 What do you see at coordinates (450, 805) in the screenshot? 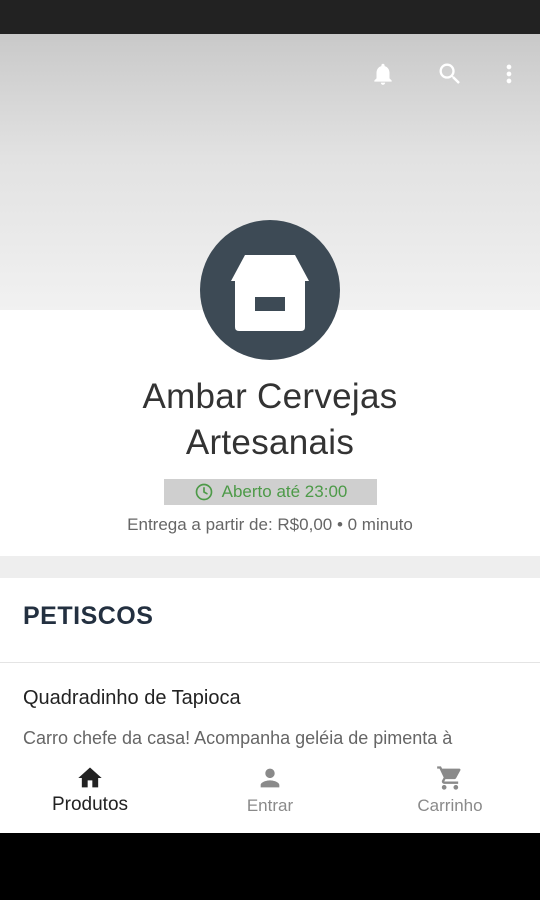
I see `nav-label-carrinho: Carrinho` at bounding box center [450, 805].